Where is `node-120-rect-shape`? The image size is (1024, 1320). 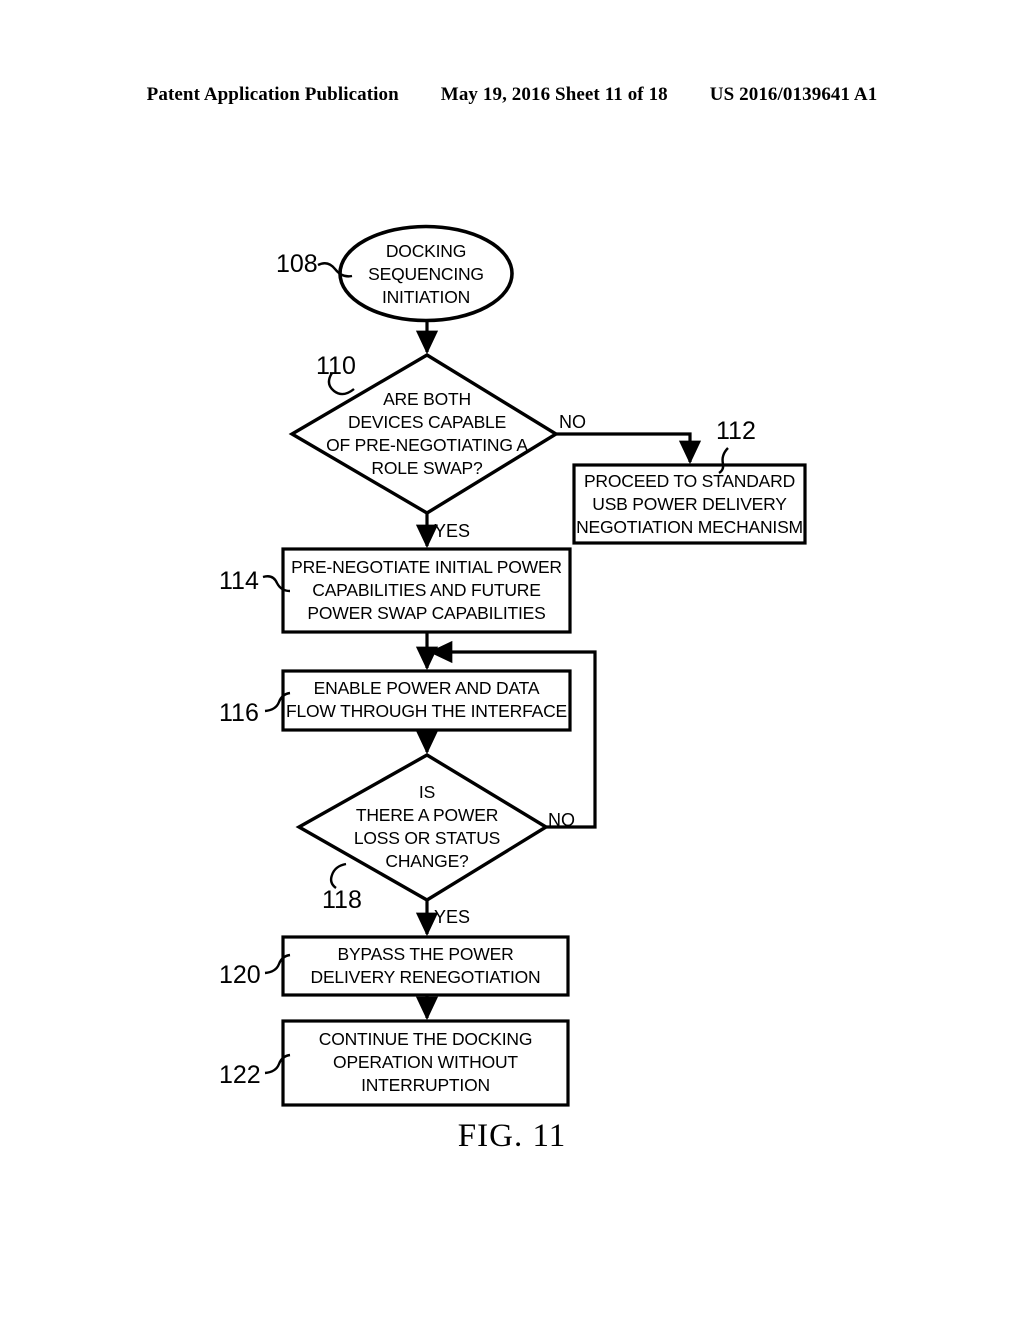
node-120-rect-shape is located at coordinates (425, 966).